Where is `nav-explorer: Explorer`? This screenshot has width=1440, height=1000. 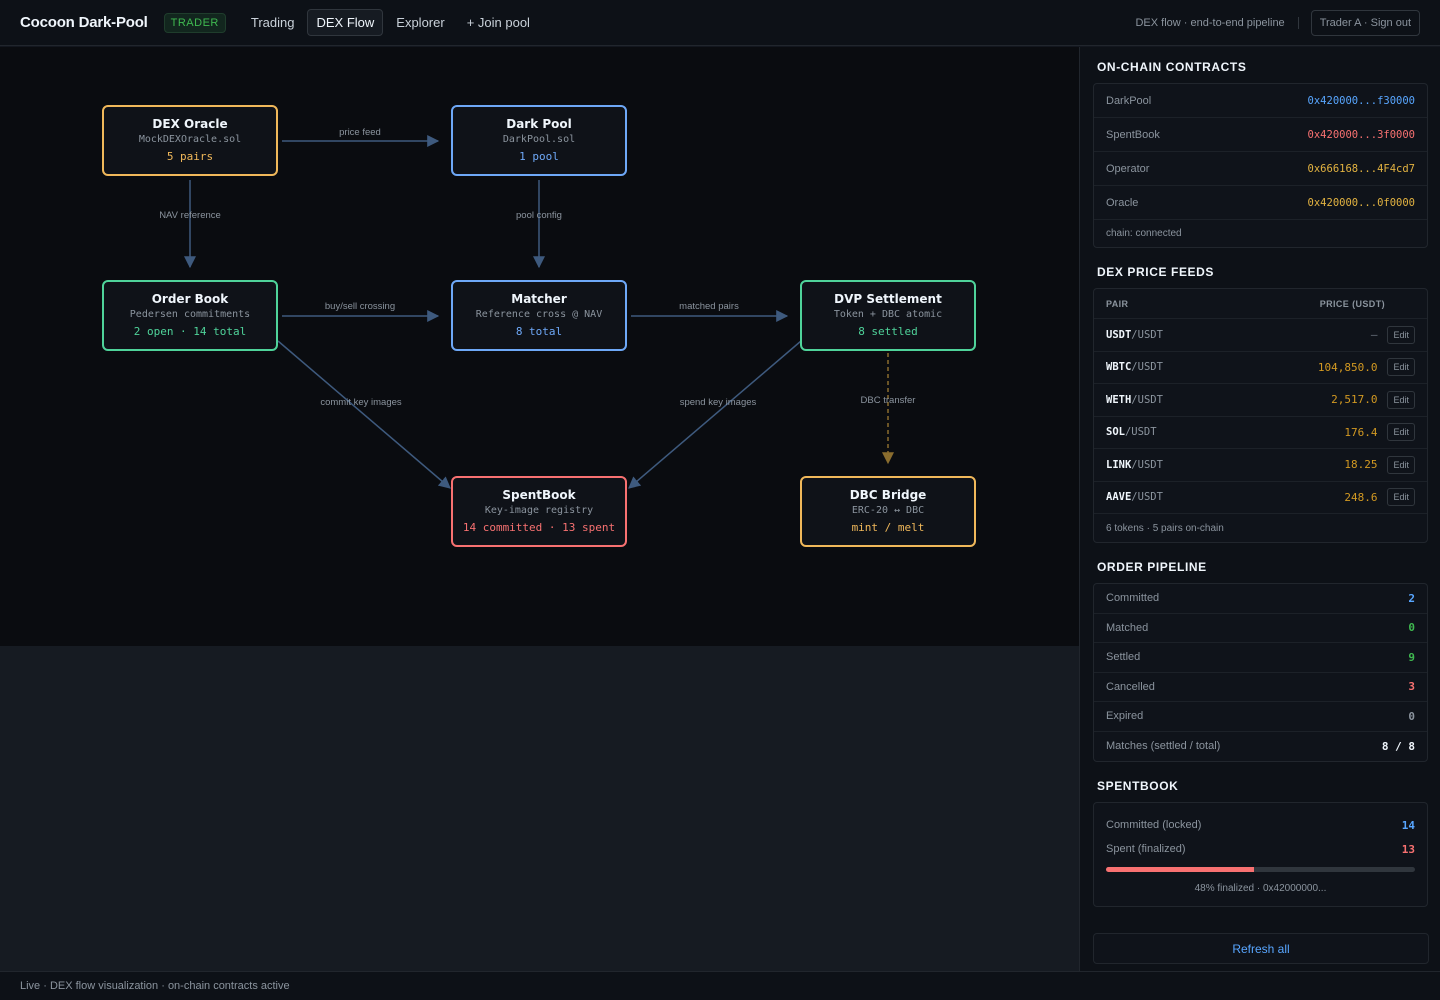
nav-explorer: Explorer is located at coordinates (420, 22).